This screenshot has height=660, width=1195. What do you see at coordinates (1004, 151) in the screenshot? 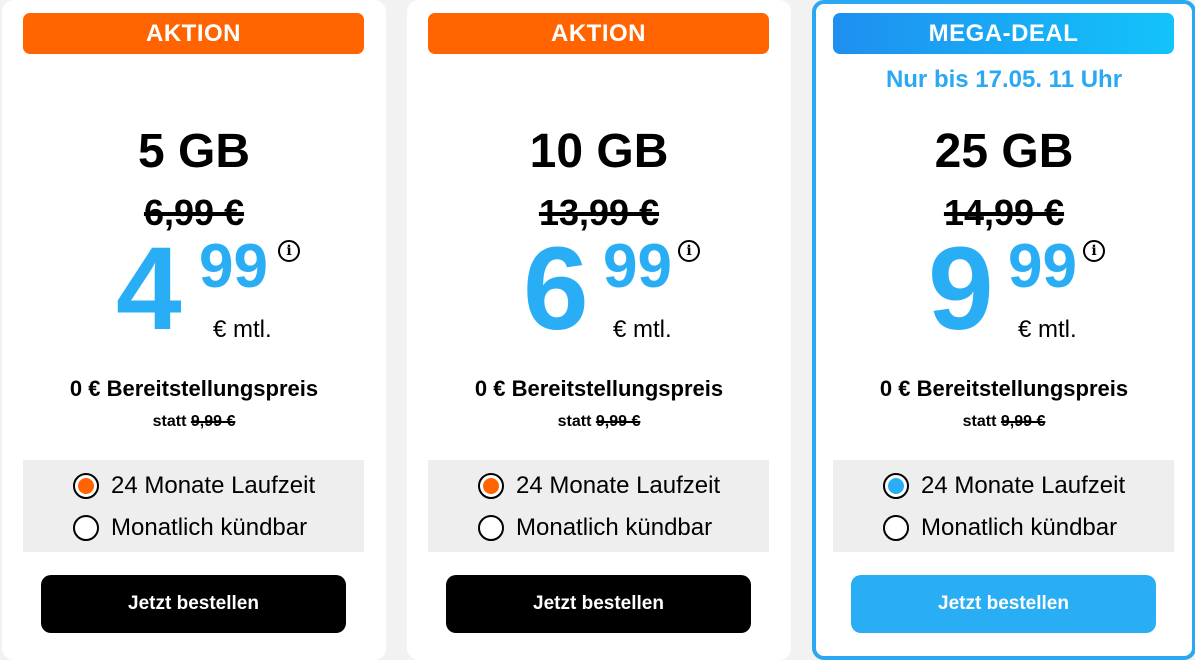
I see `data-volume: 25 GB` at bounding box center [1004, 151].